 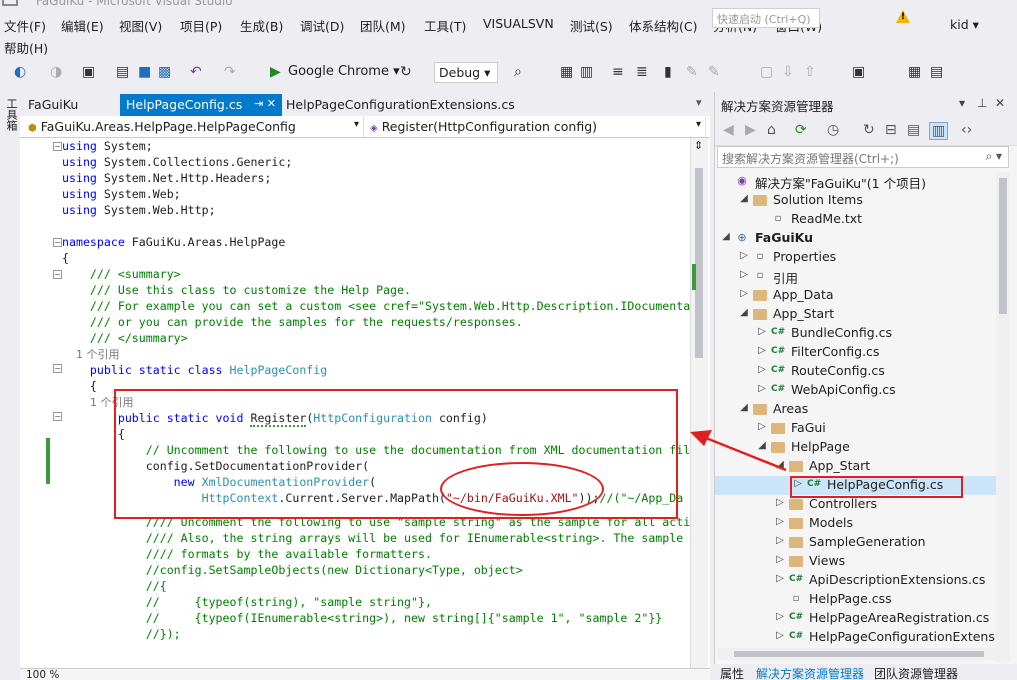 I want to click on code-line: //{, so click(x=114, y=586).